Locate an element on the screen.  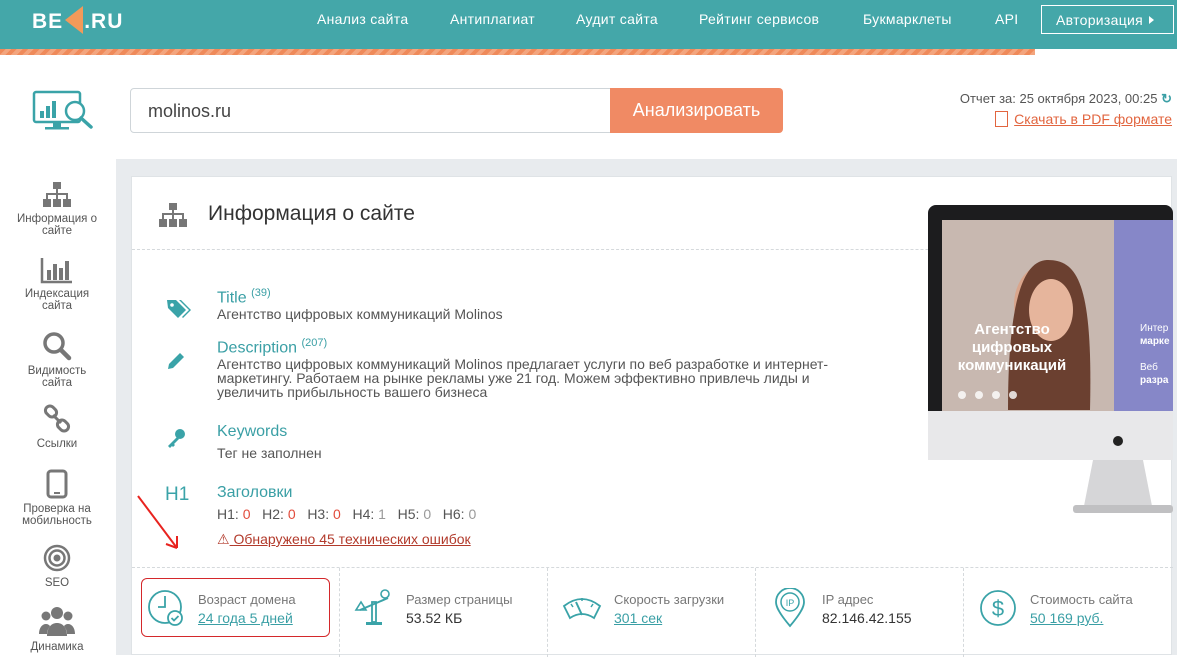
bar-chart-icon is located at coordinates (56, 271).